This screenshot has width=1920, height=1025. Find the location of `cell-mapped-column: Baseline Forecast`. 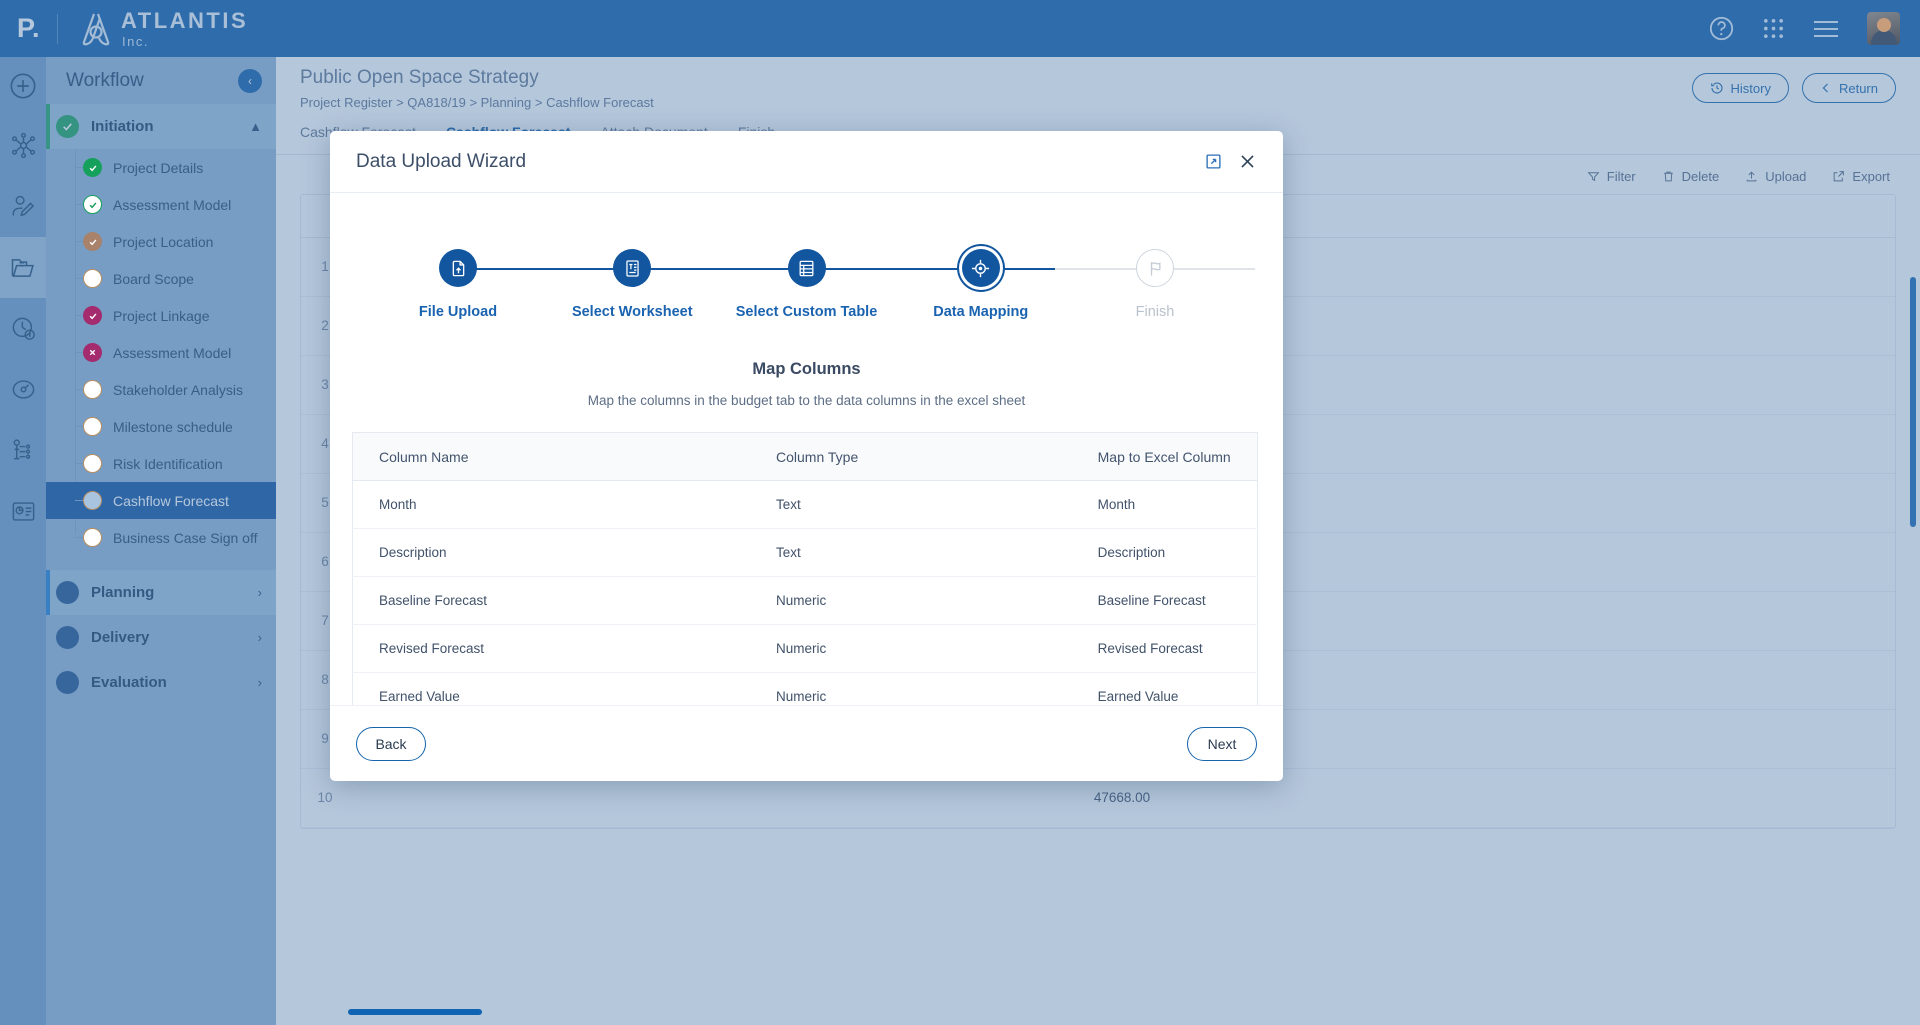

cell-mapped-column: Baseline Forecast is located at coordinates (1164, 600).